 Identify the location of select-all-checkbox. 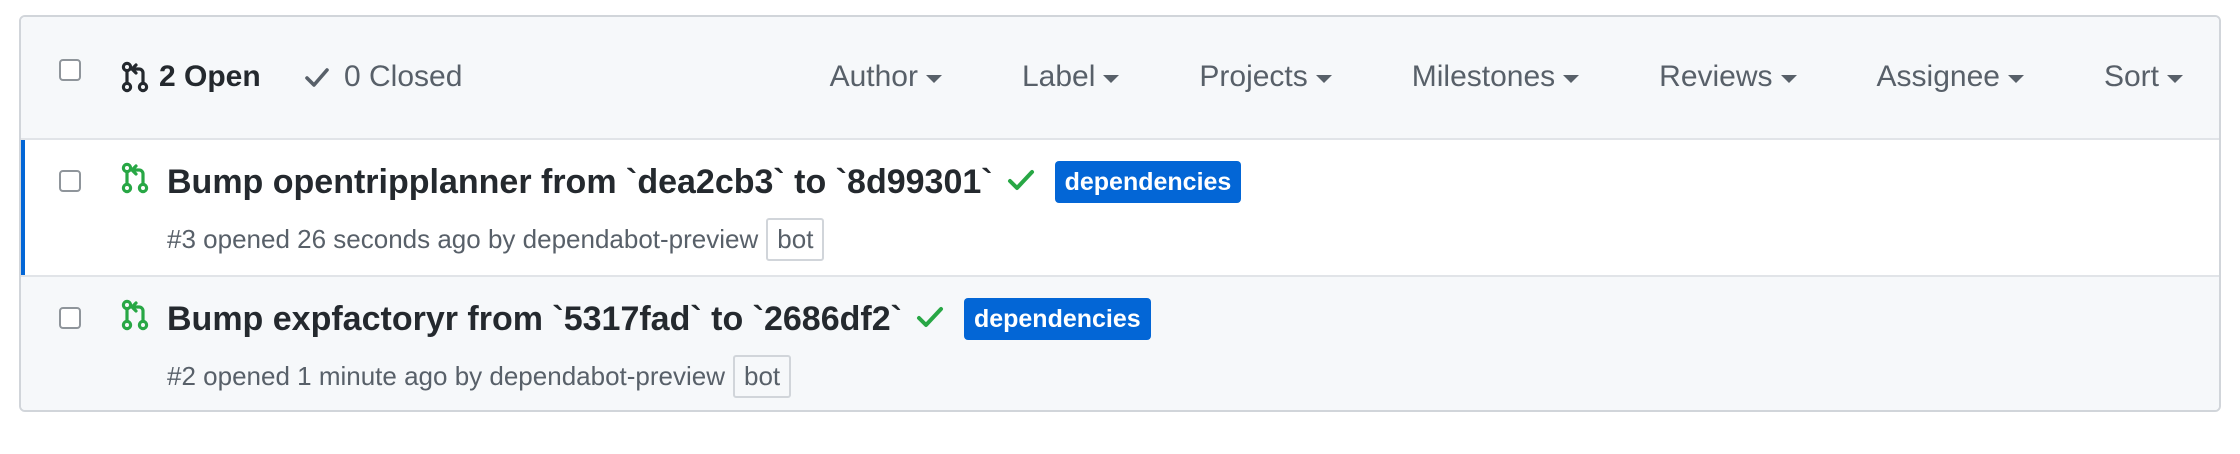
(70, 70).